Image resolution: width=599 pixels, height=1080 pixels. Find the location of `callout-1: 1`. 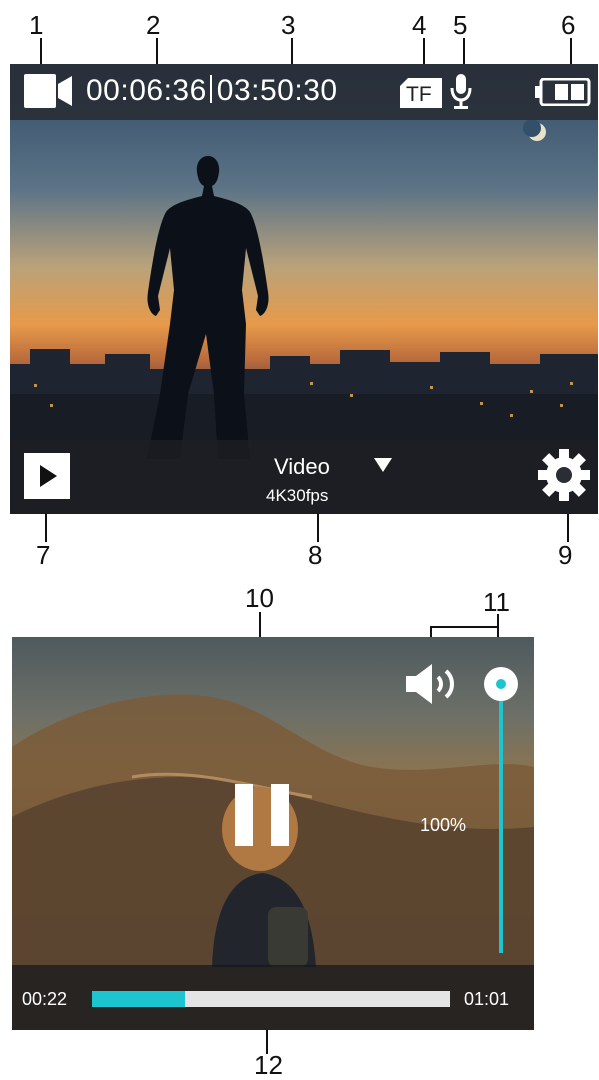

callout-1: 1 is located at coordinates (36, 25).